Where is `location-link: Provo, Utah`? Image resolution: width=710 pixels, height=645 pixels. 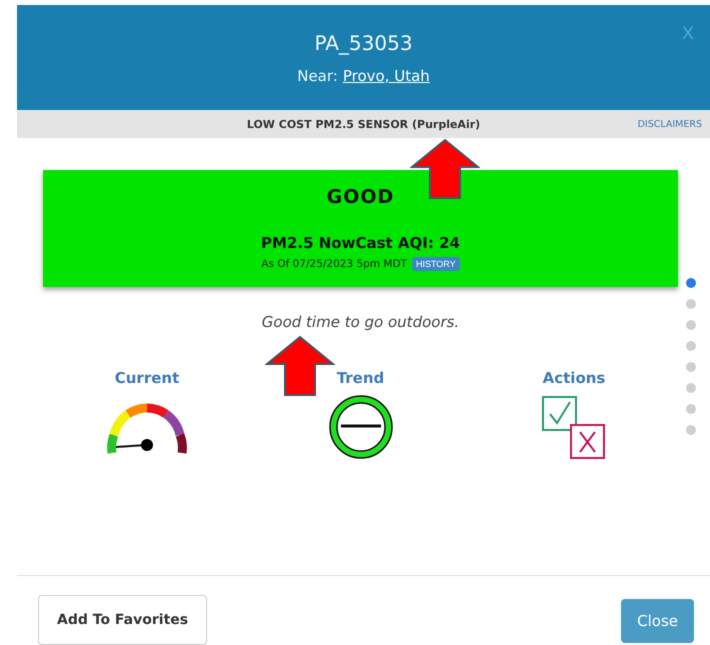 location-link: Provo, Utah is located at coordinates (386, 75).